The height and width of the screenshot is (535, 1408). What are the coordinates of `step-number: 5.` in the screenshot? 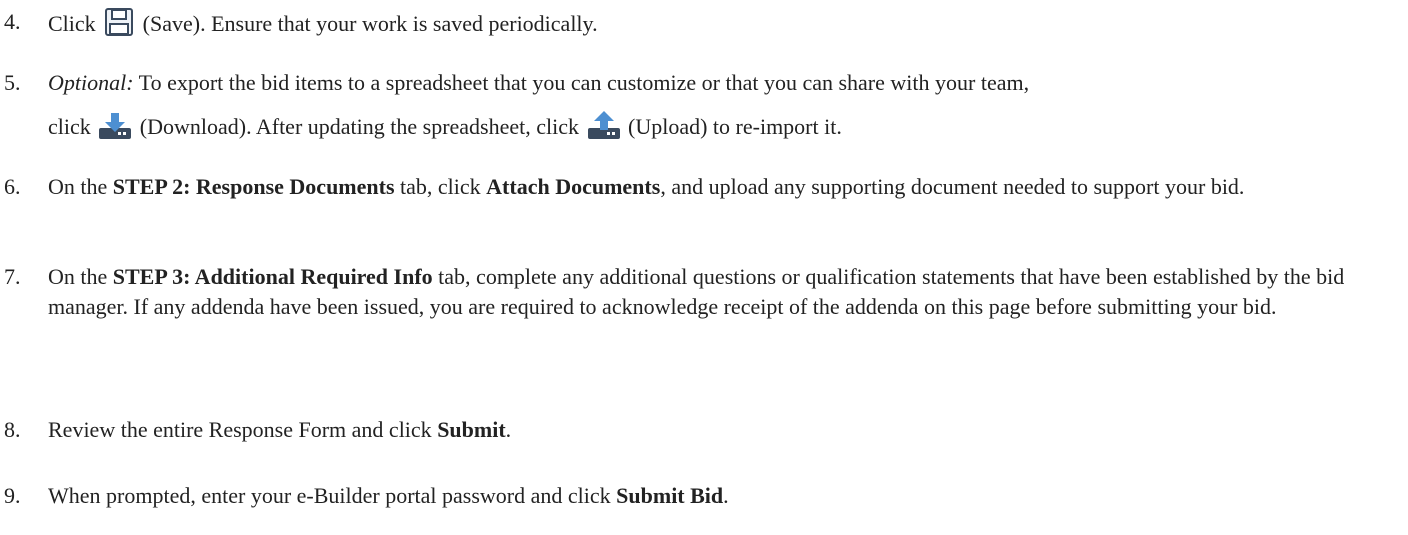 It's located at (12, 82).